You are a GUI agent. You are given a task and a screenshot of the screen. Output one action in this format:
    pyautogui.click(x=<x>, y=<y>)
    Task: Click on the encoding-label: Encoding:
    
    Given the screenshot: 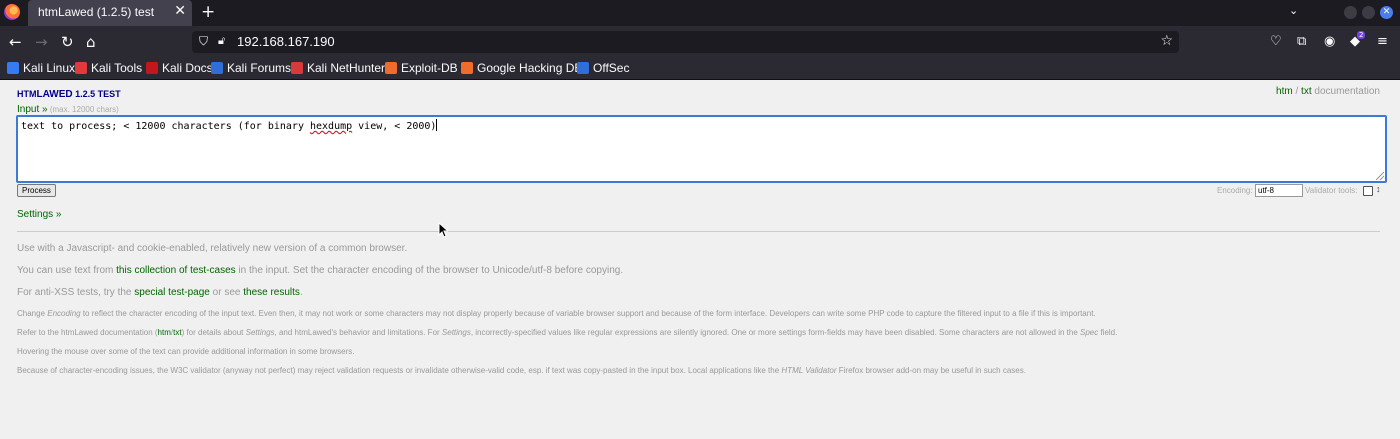 What is the action you would take?
    pyautogui.click(x=1235, y=190)
    